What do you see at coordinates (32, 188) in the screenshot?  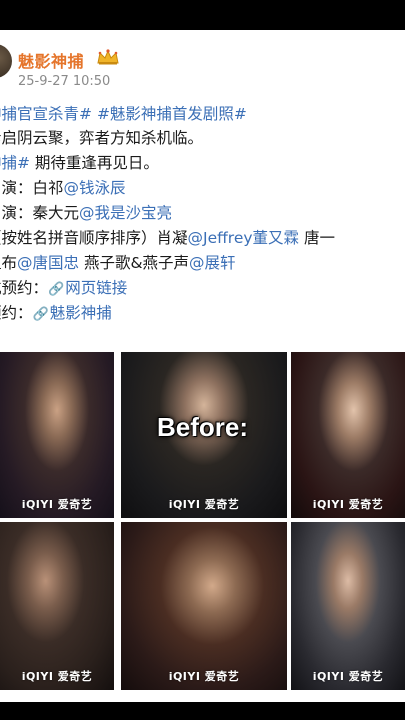 I see `post-text: 出演：白祁` at bounding box center [32, 188].